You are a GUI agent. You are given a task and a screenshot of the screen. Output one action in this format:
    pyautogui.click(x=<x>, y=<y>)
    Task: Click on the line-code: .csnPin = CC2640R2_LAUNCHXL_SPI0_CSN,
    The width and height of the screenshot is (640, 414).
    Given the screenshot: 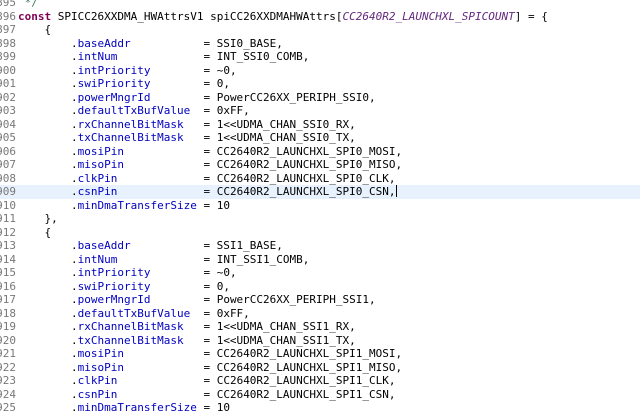 What is the action you would take?
    pyautogui.click(x=207, y=192)
    